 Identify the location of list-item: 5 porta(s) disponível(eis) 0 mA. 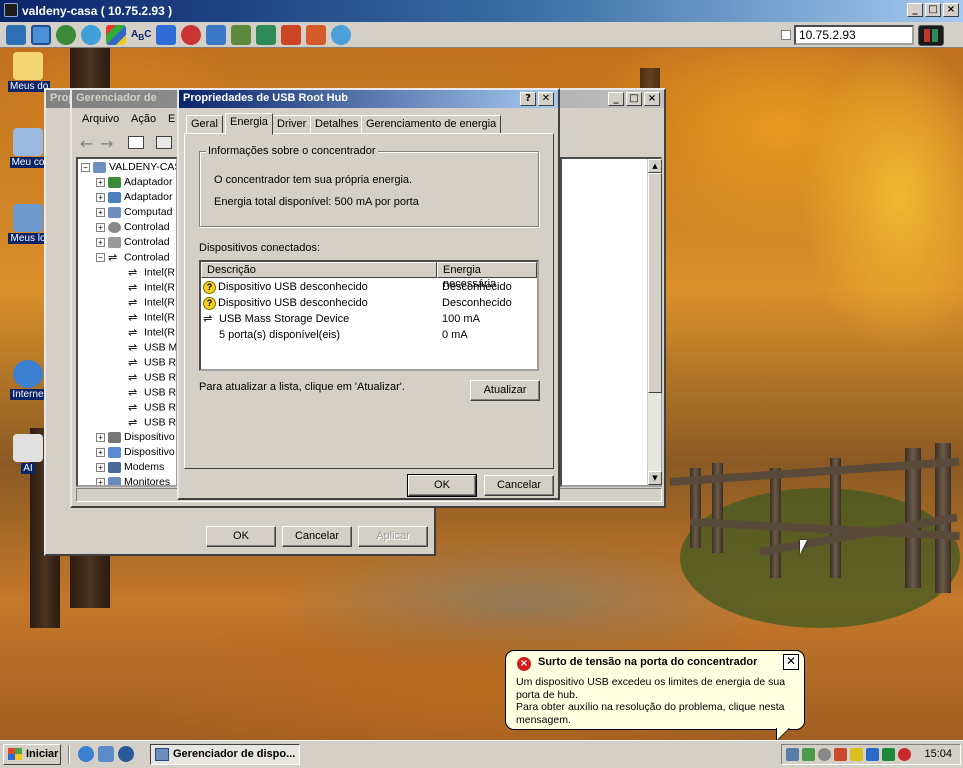
(369, 335).